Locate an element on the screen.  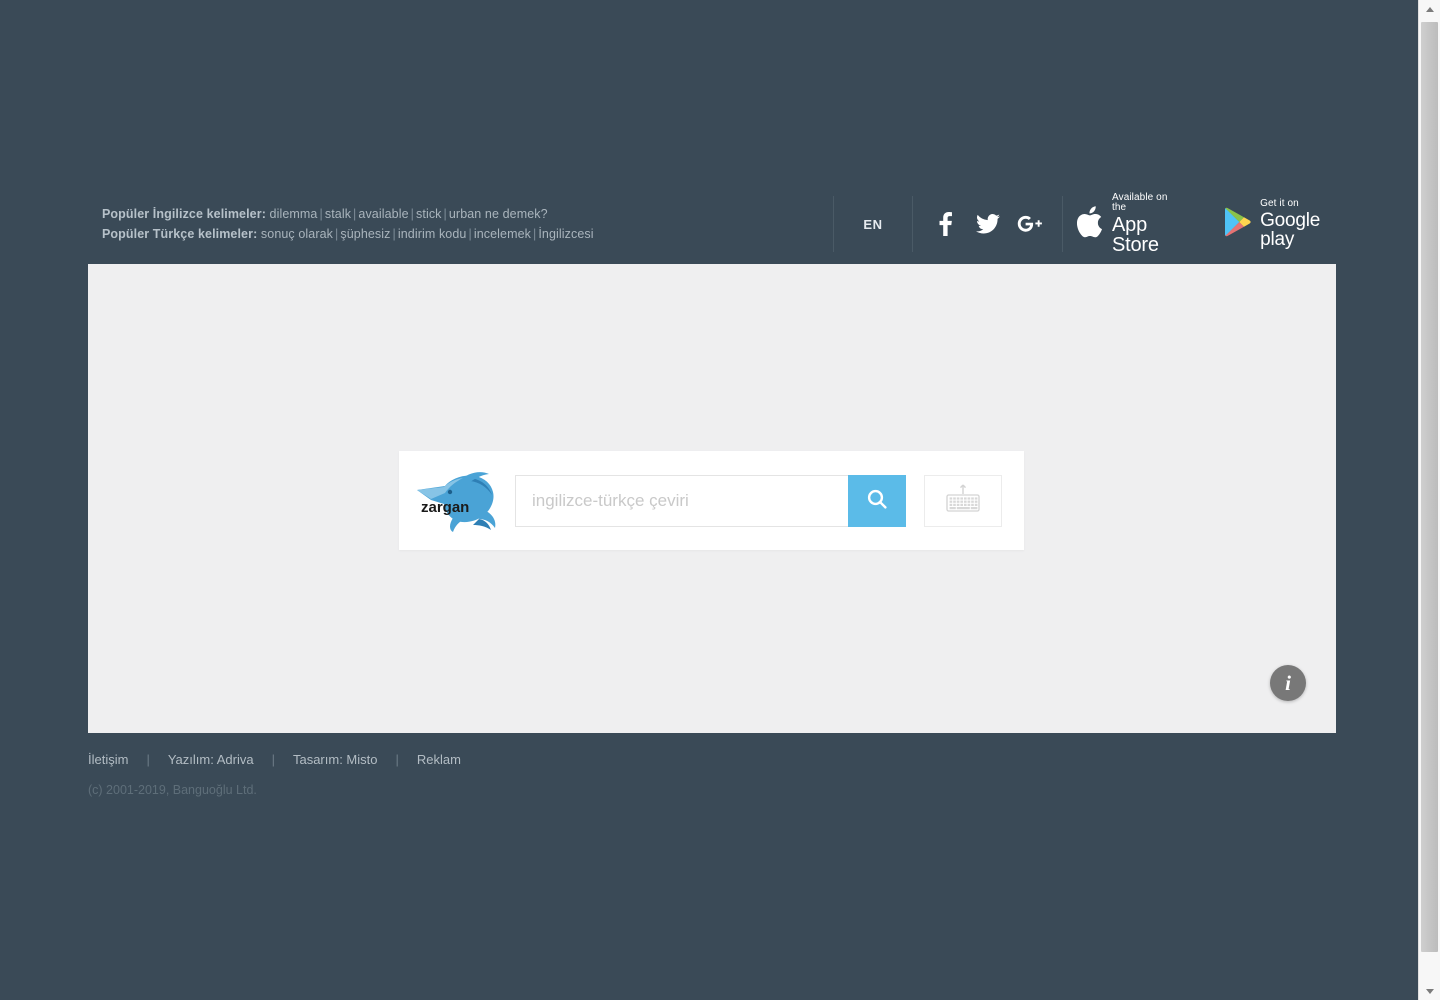
popular-word-incelemek: incelemek is located at coordinates (502, 234).